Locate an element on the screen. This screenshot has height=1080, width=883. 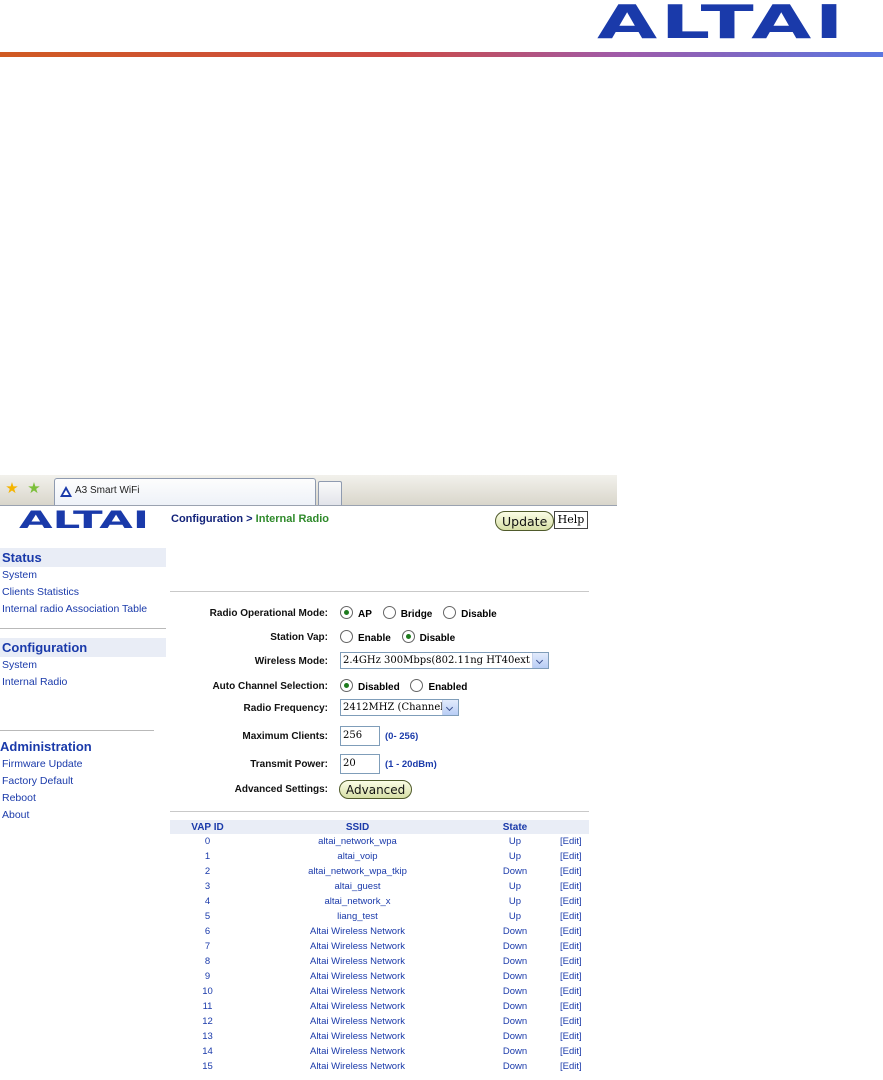
table-row: 12 Altai Wireless Network Down [Edit] is located at coordinates (379, 1021).